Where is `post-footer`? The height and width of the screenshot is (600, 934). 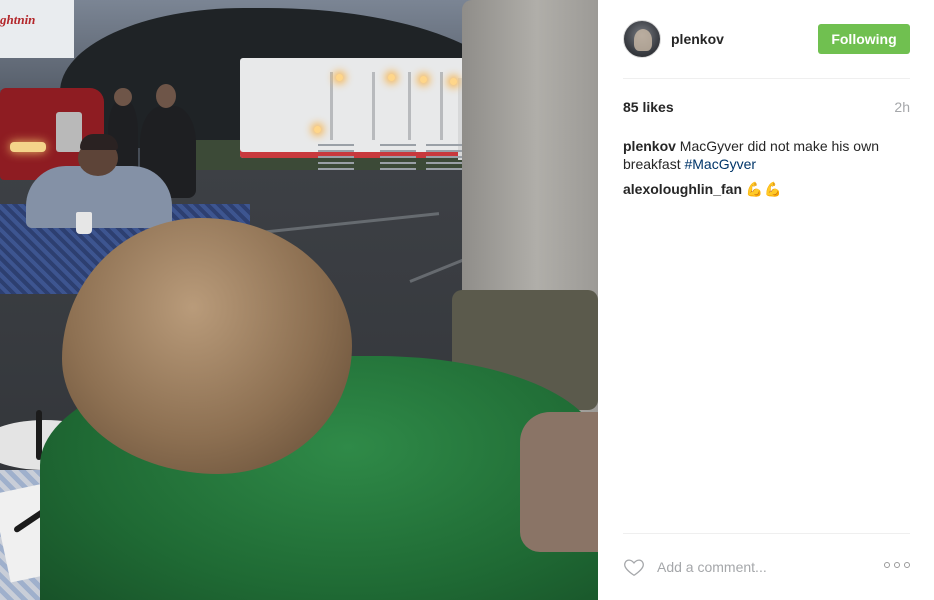
post-footer is located at coordinates (766, 568).